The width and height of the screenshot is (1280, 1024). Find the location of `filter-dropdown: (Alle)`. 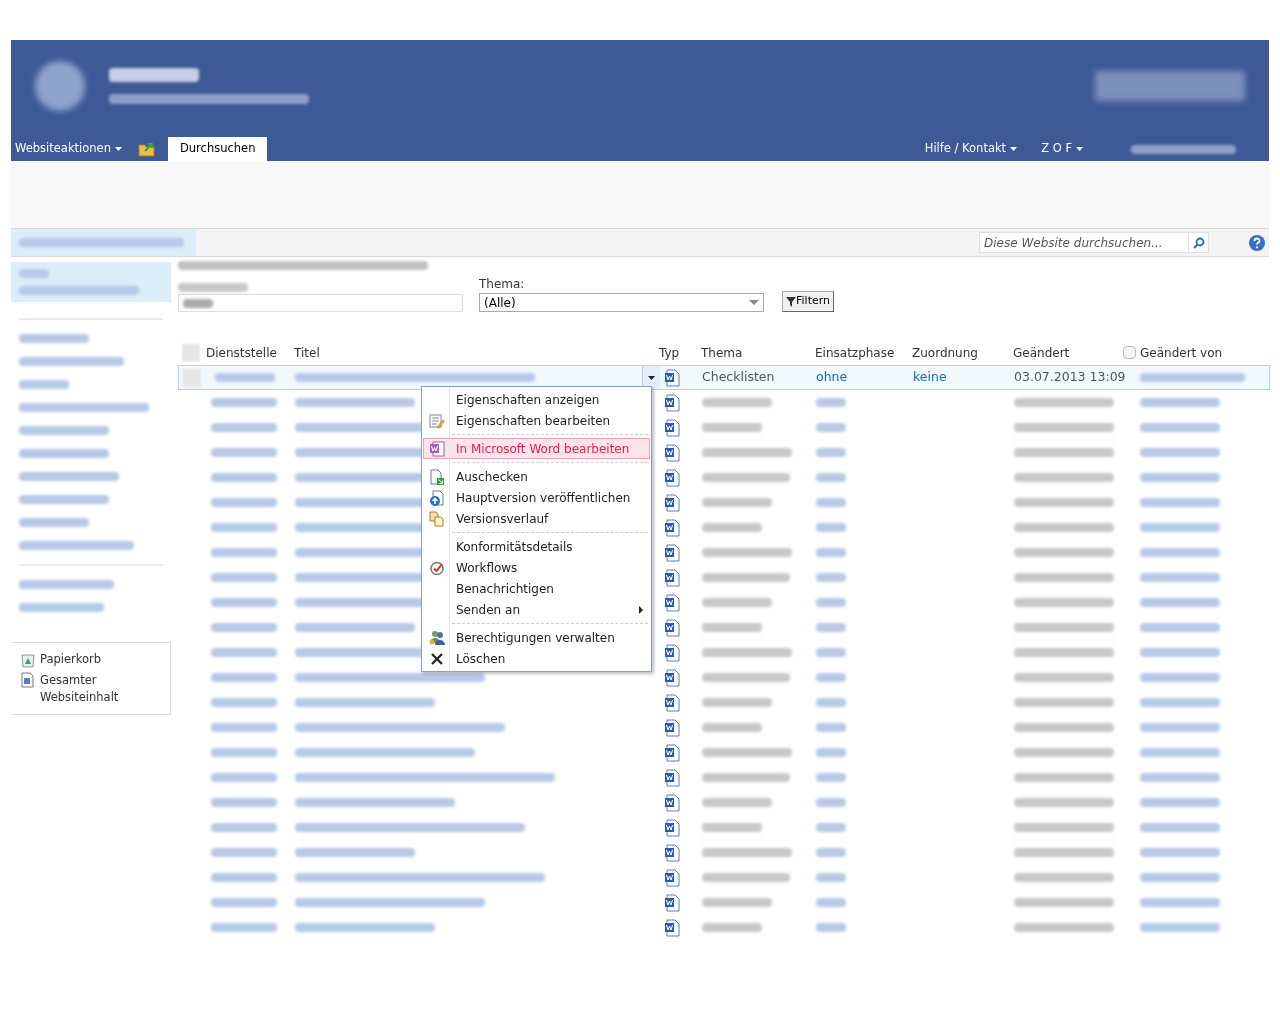

filter-dropdown: (Alle) is located at coordinates (621, 302).